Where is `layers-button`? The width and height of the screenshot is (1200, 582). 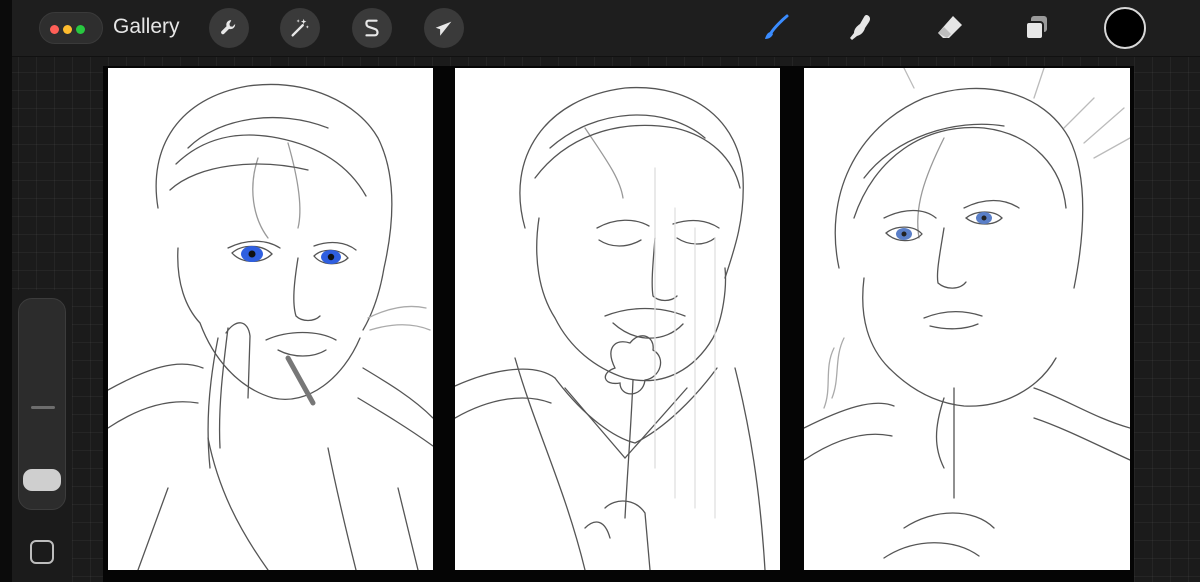
layers-button is located at coordinates (1036, 28).